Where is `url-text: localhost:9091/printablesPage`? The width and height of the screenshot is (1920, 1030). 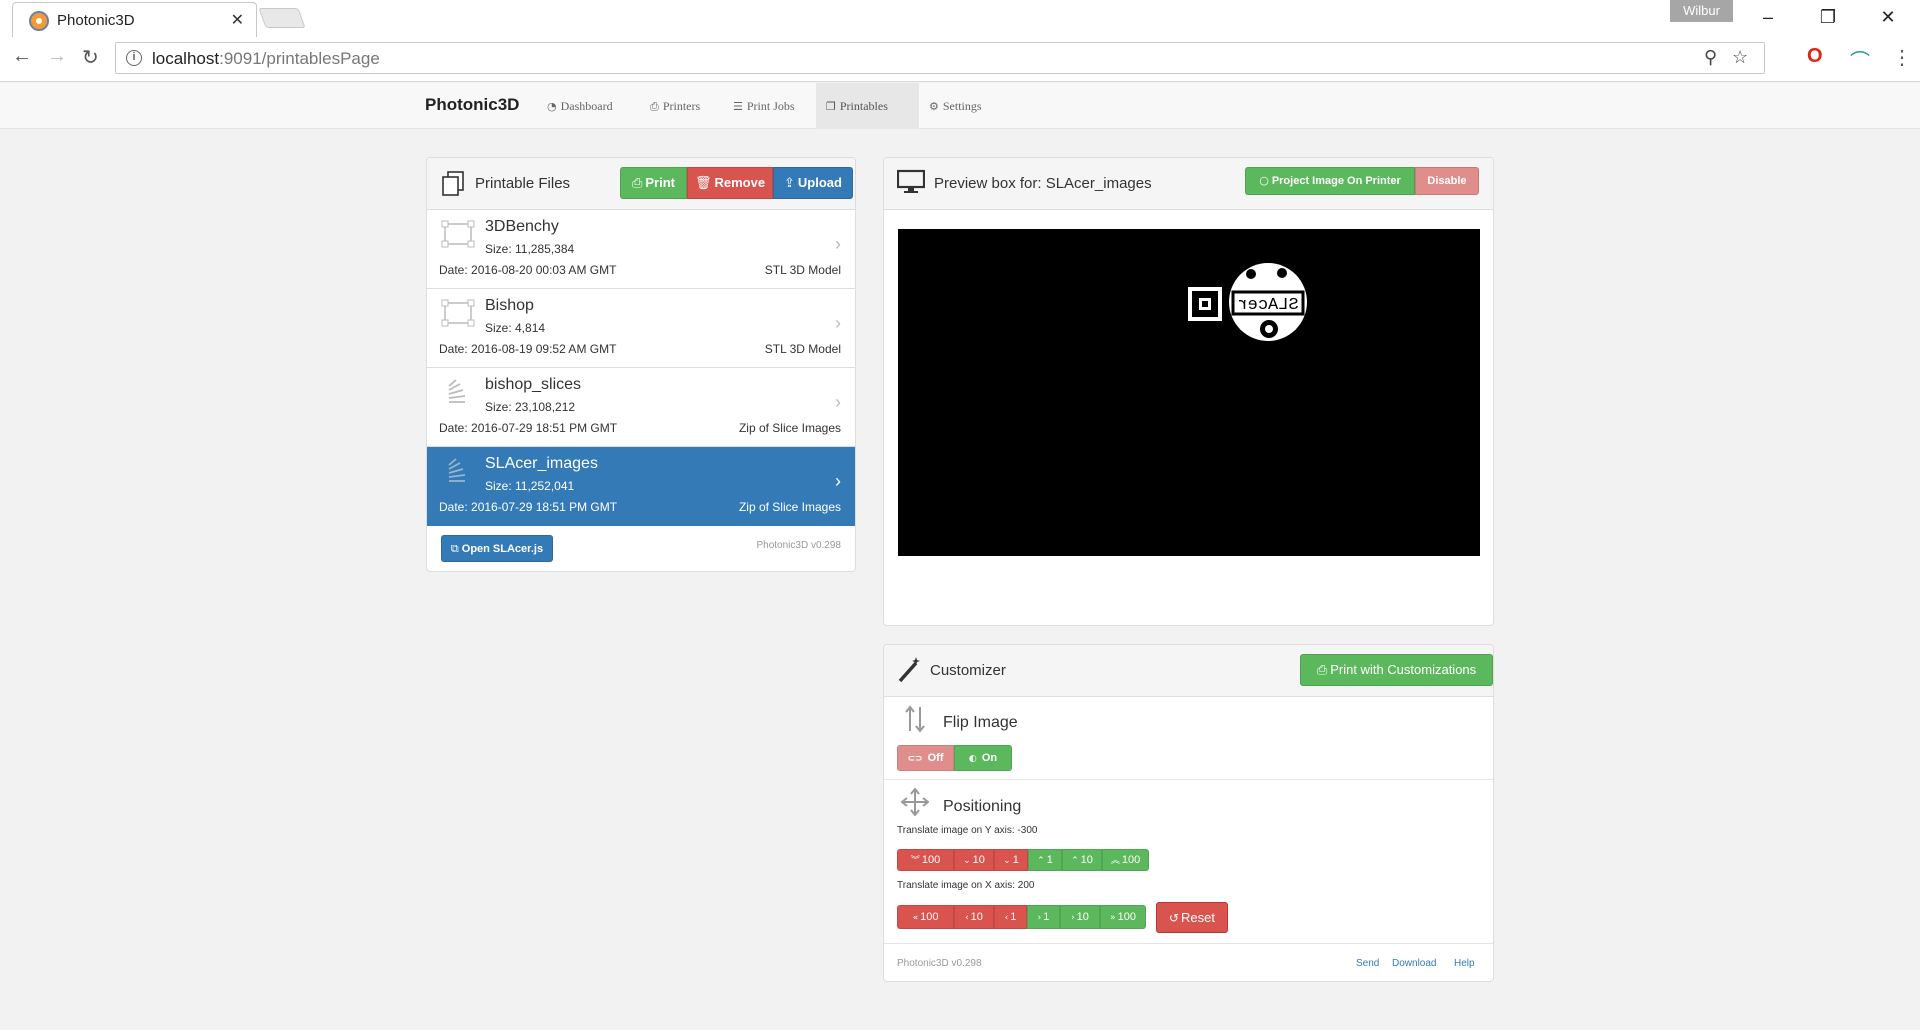 url-text: localhost:9091/printablesPage is located at coordinates (266, 59).